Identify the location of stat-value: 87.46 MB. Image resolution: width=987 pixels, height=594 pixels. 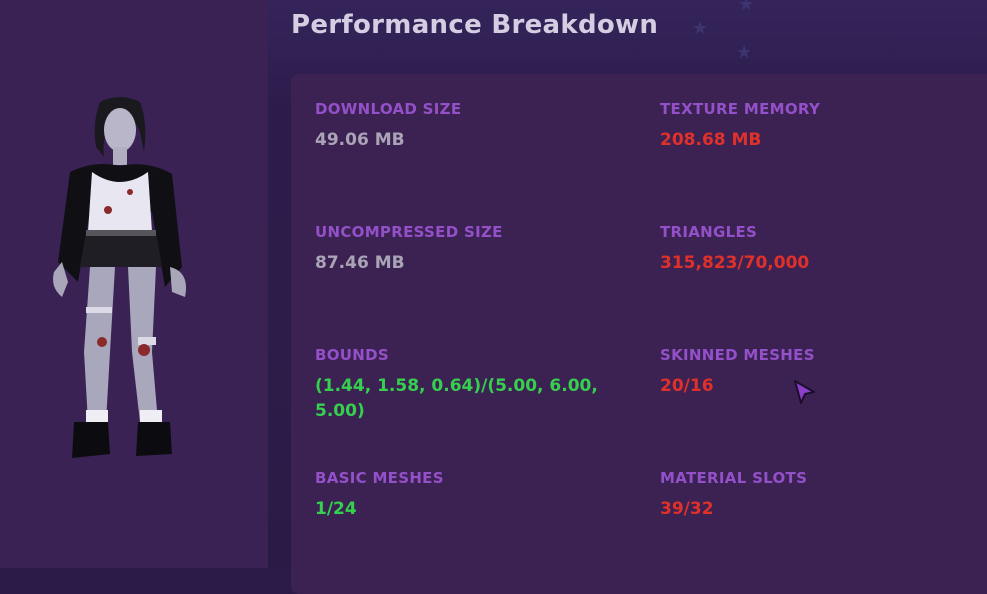
(360, 263).